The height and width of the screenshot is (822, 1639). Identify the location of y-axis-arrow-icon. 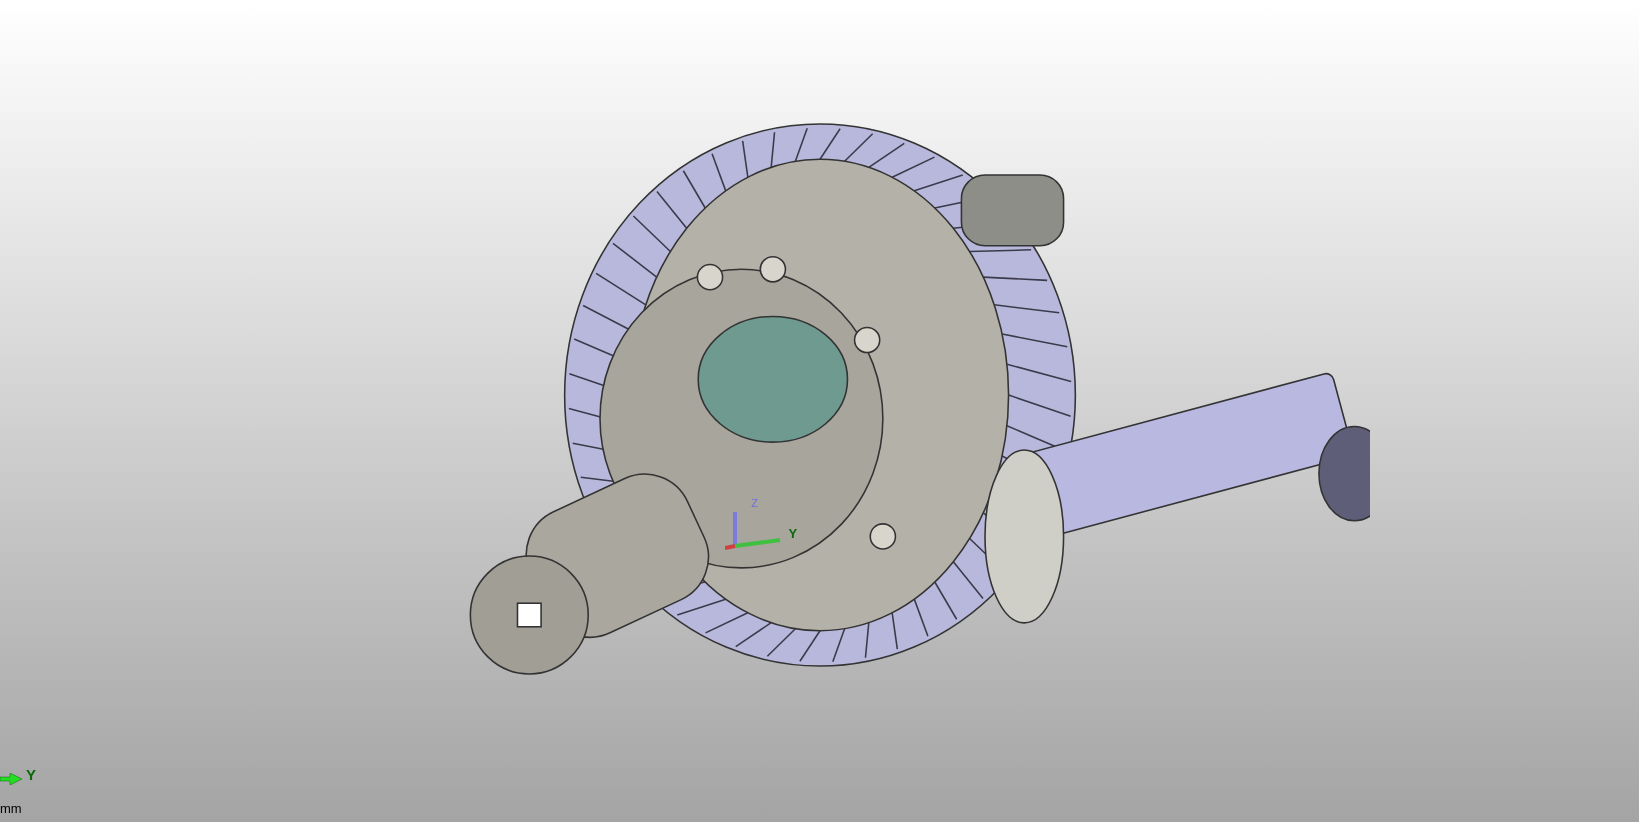
(11, 779).